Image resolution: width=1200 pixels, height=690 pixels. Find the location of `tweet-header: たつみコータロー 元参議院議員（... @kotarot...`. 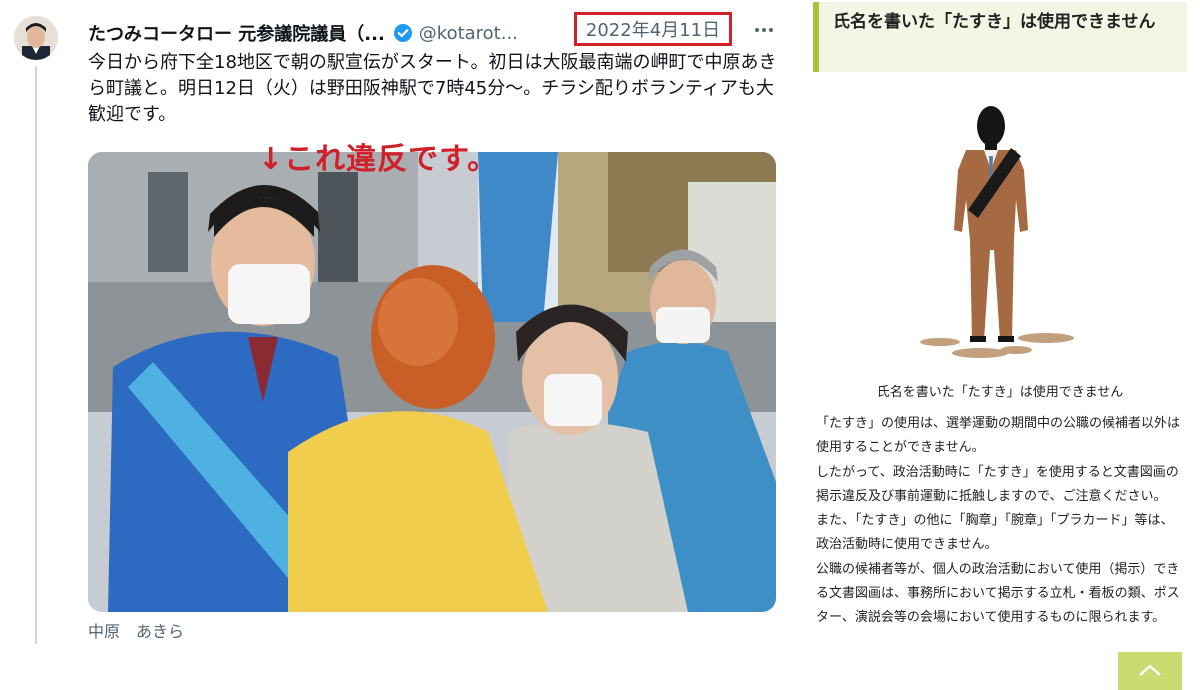

tweet-header: たつみコータロー 元参議院議員（... @kotarot... is located at coordinates (303, 33).